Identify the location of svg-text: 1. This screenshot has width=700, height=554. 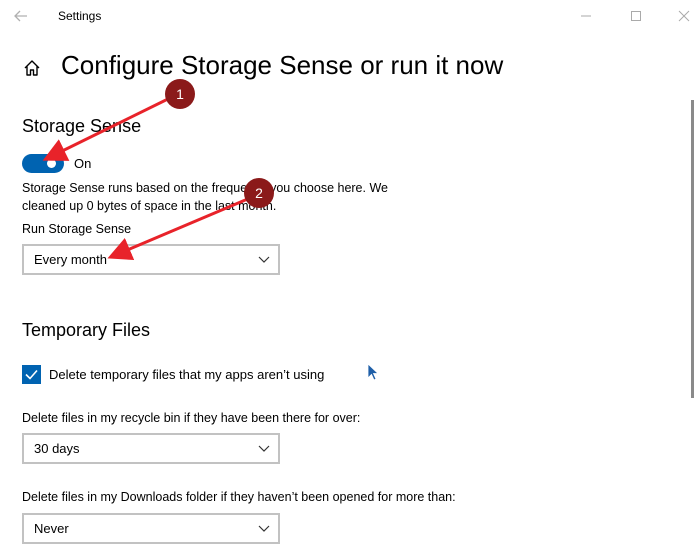
(180, 94).